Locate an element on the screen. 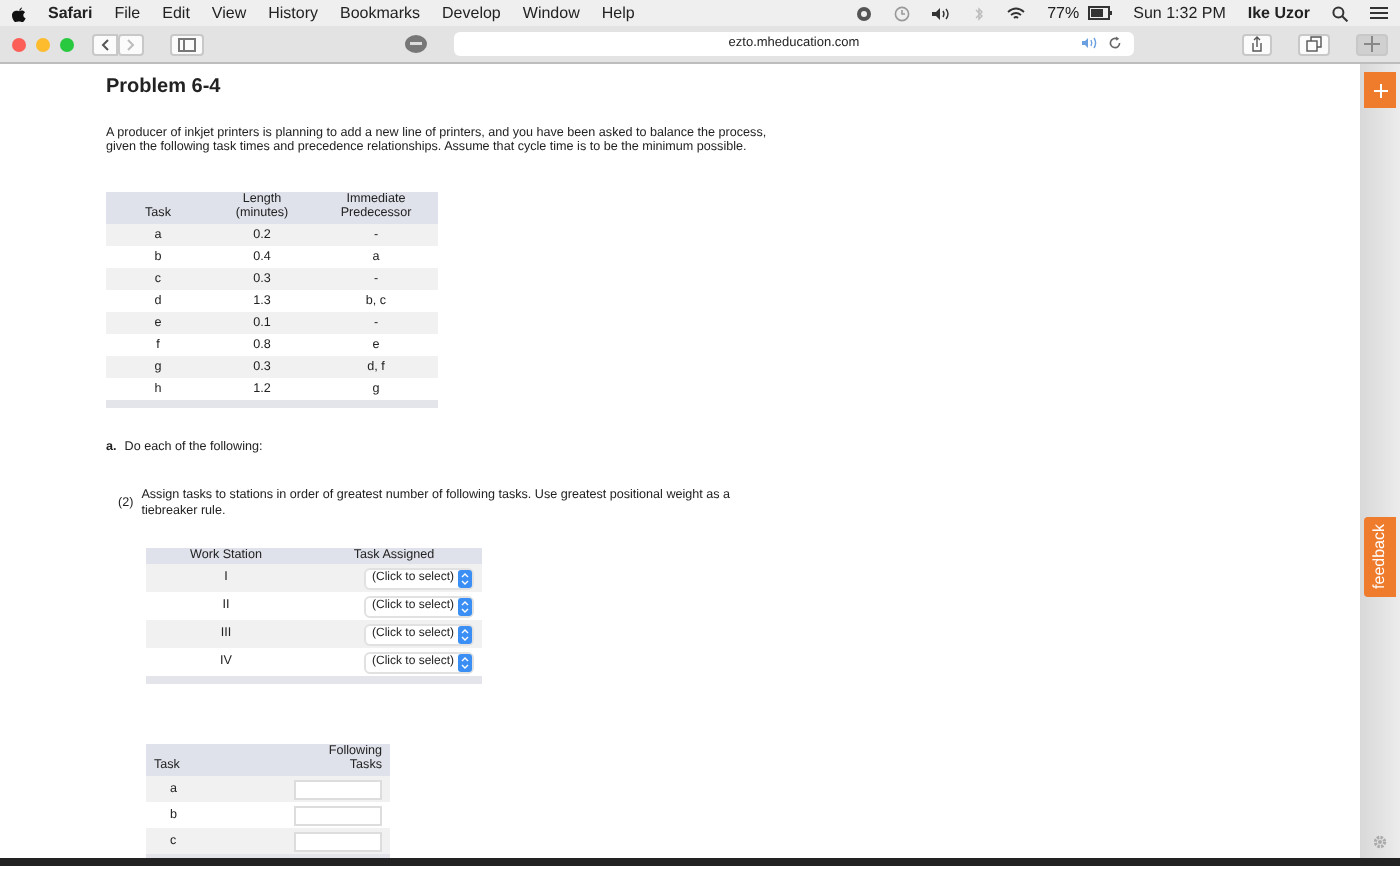 The height and width of the screenshot is (876, 1400). menu-item: Edit is located at coordinates (176, 13).